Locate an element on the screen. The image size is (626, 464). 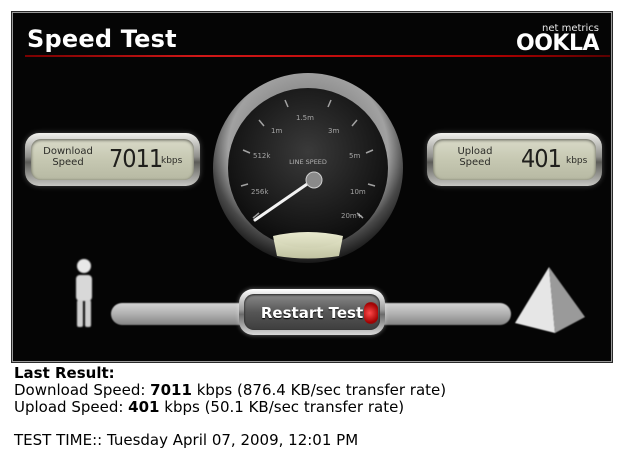
gauge-tick-label: 256k is located at coordinates (260, 192).